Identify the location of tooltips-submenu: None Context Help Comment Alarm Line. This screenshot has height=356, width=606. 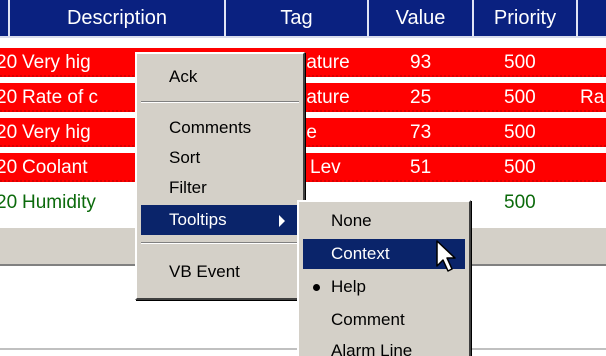
(384, 278).